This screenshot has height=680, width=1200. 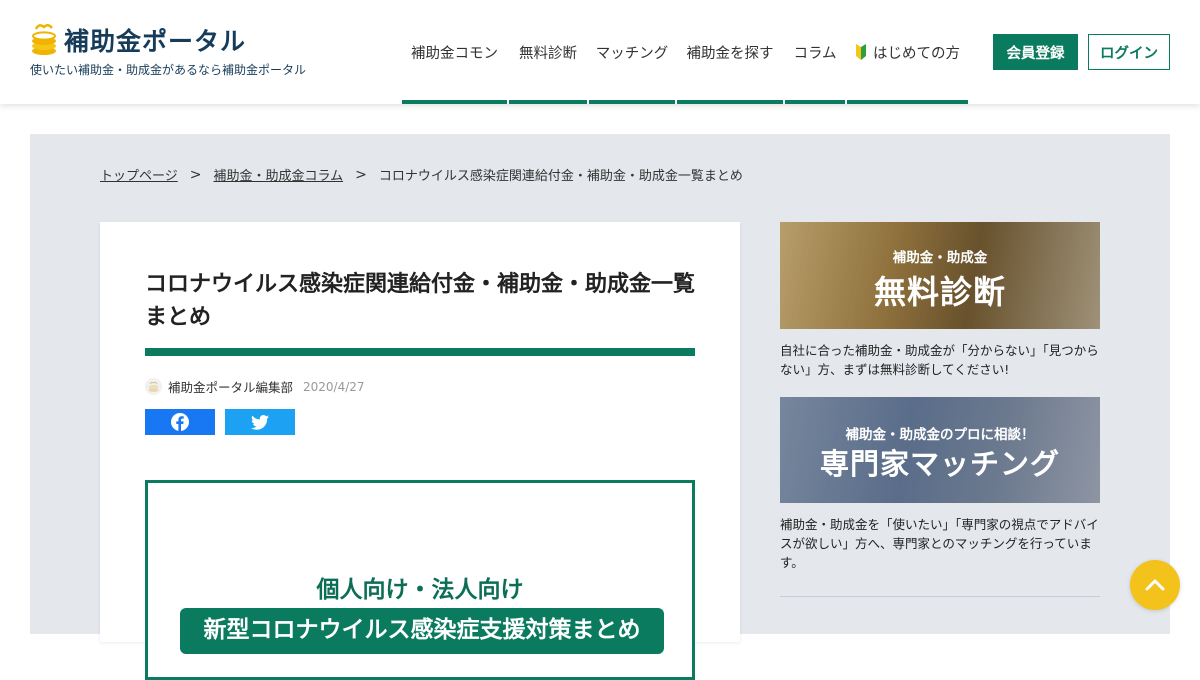 I want to click on global-nav: 補助金コモン 無料診断 マッチング 補助金を探す コラム はじめての方, so click(x=686, y=52).